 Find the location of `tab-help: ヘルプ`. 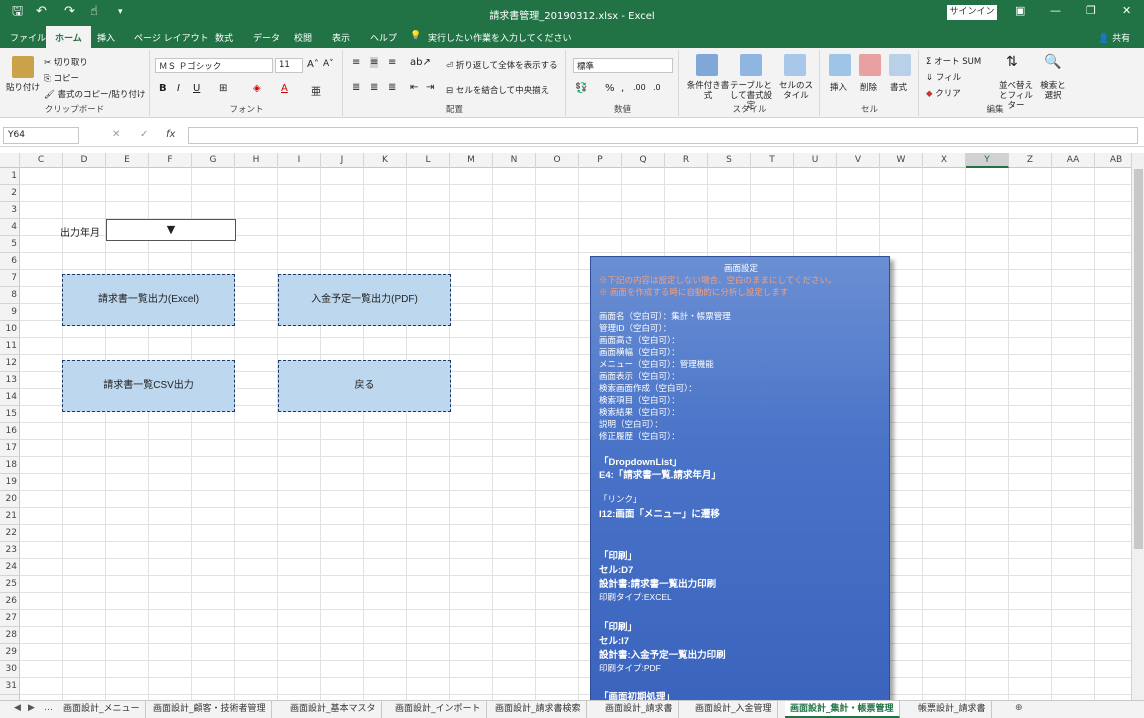

tab-help: ヘルプ is located at coordinates (383, 37).